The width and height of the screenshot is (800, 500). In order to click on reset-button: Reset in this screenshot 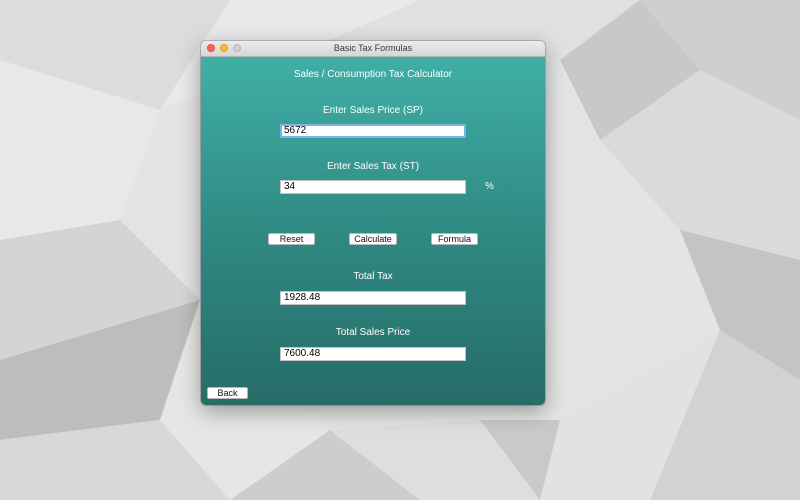, I will do `click(291, 239)`.